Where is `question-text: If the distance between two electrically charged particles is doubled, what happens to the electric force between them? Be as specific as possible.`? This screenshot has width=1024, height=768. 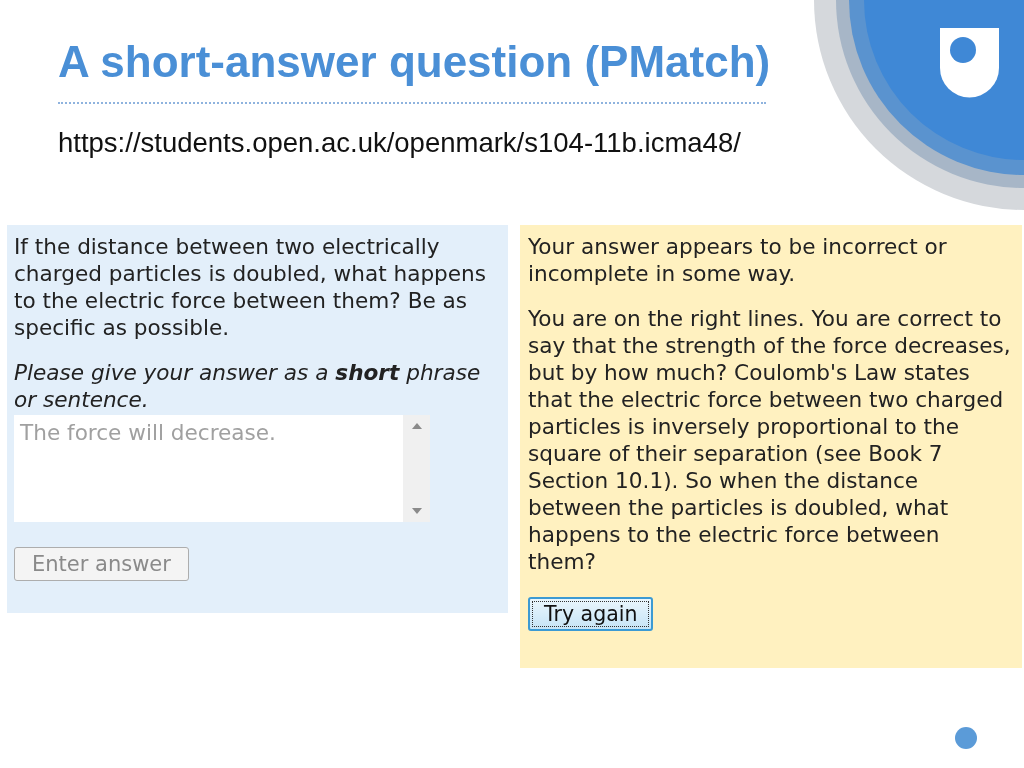
question-text: If the distance between two electrically charged particles is doubled, what happens to the electric force between them? Be as specific as possible. is located at coordinates (250, 287).